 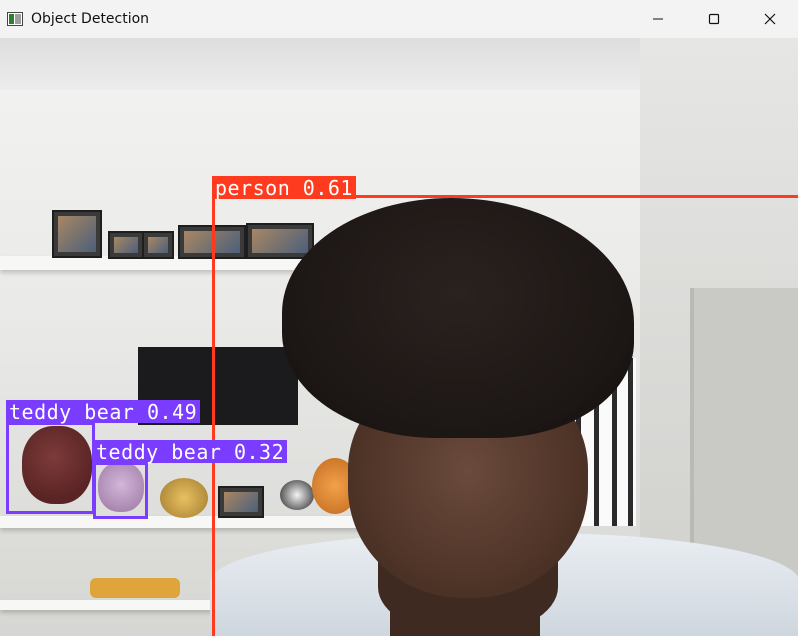 I want to click on close-icon, so click(x=770, y=19).